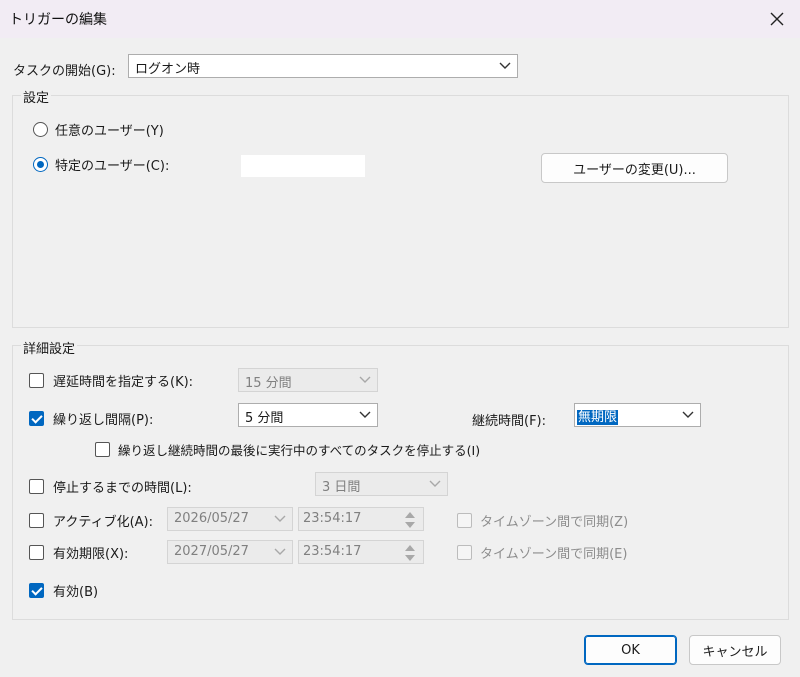  I want to click on activate-date-picker: 2026/05/27, so click(230, 519).